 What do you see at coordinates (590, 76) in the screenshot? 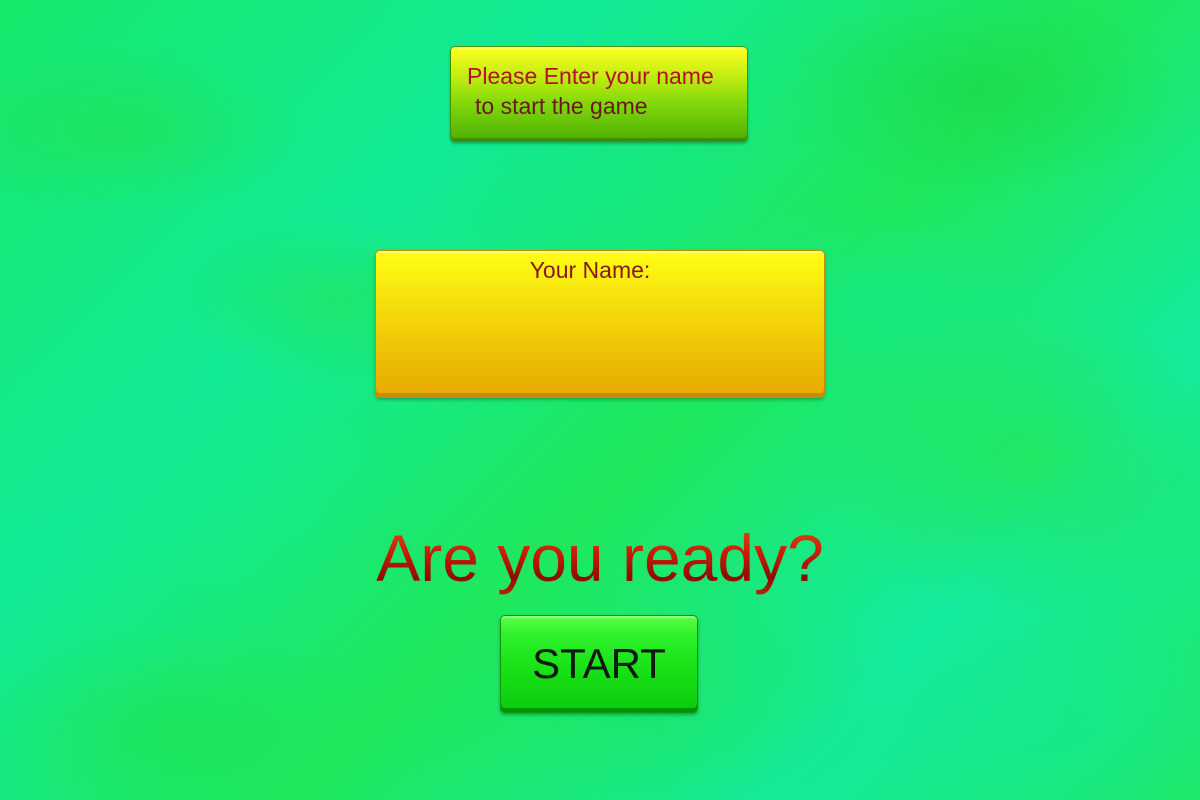
I see `instruction-line-1: Please Enter your name` at bounding box center [590, 76].